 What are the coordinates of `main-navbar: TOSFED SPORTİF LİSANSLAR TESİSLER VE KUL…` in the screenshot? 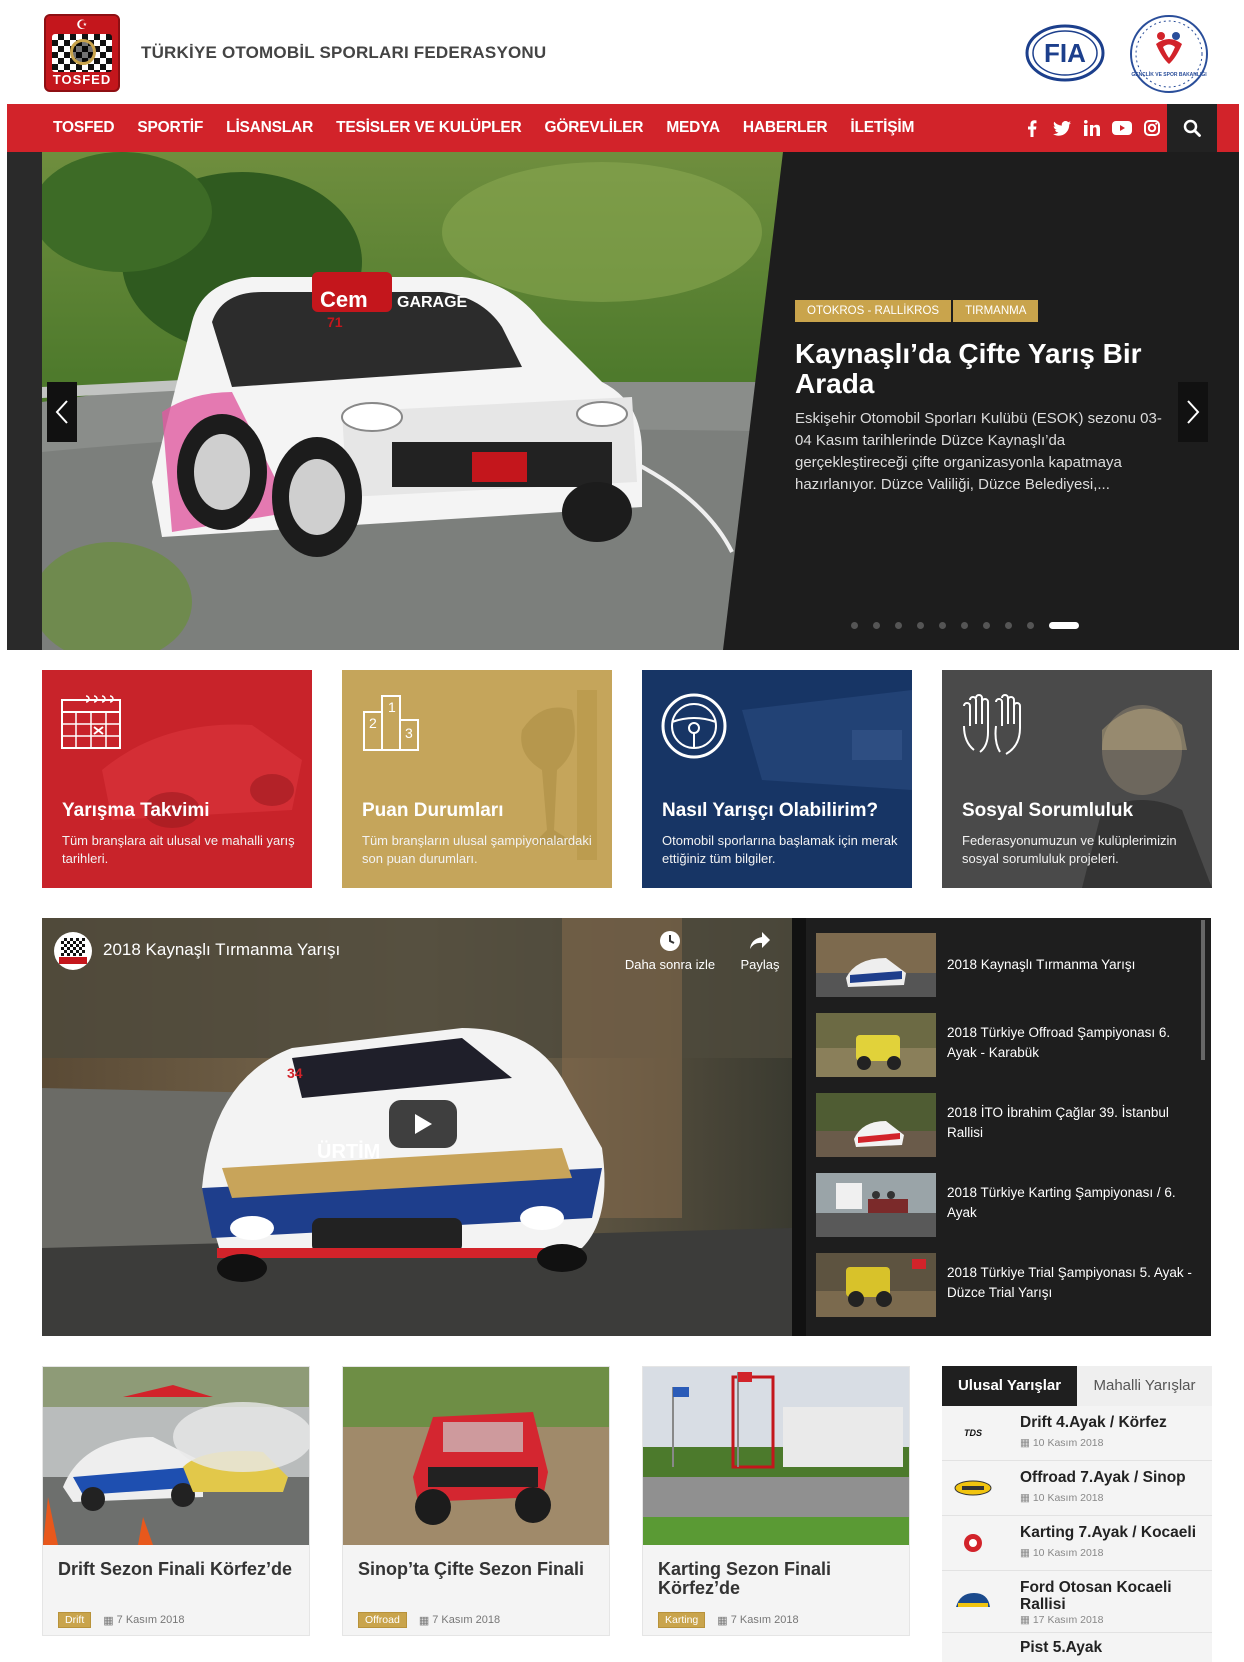 It's located at (623, 128).